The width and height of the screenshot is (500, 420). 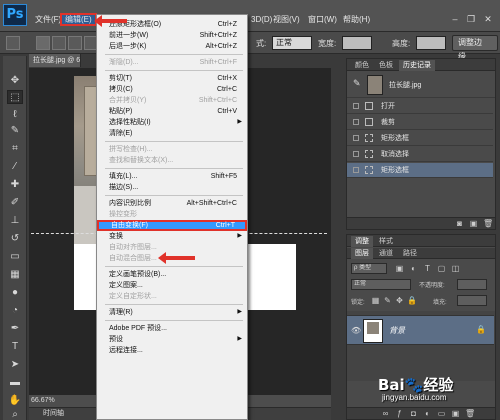 I want to click on edit-menu-item: 清理(R) ▶, so click(x=172, y=312).